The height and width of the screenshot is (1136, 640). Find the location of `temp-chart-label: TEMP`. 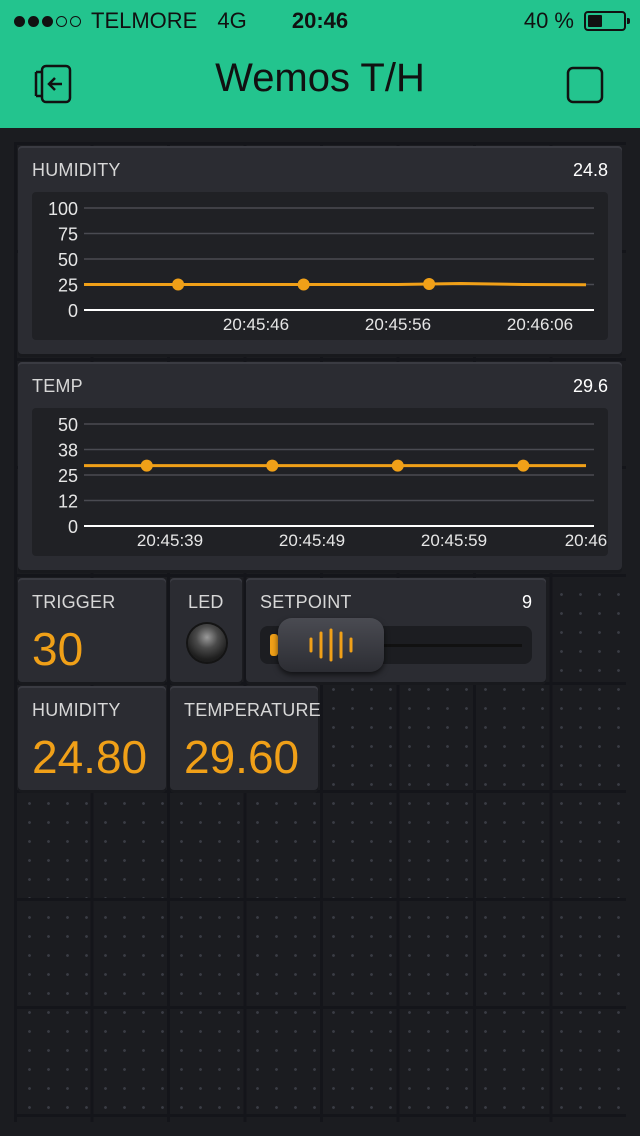

temp-chart-label: TEMP is located at coordinates (57, 386).